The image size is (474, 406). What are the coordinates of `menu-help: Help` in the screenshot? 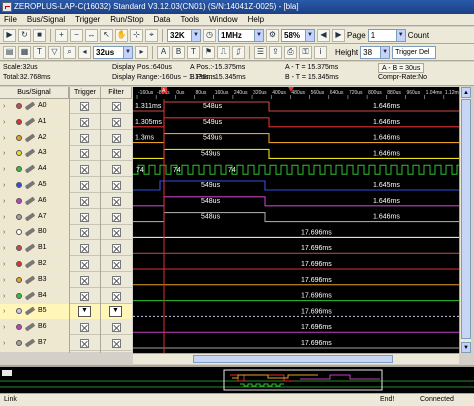 It's located at (256, 19).